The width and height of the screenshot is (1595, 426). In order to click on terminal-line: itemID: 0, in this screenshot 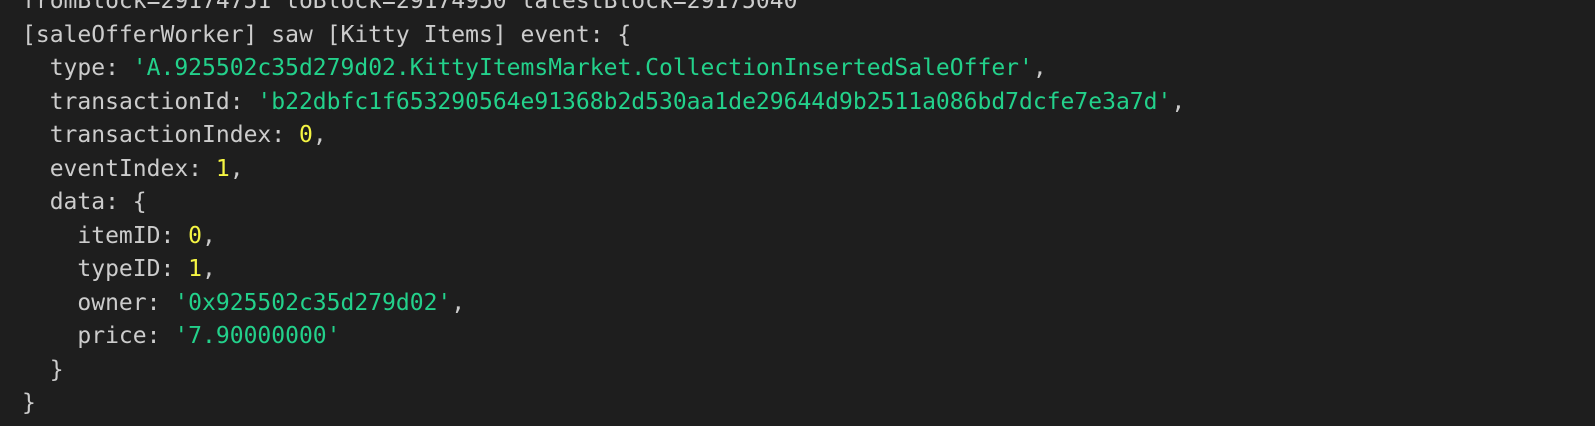, I will do `click(119, 236)`.